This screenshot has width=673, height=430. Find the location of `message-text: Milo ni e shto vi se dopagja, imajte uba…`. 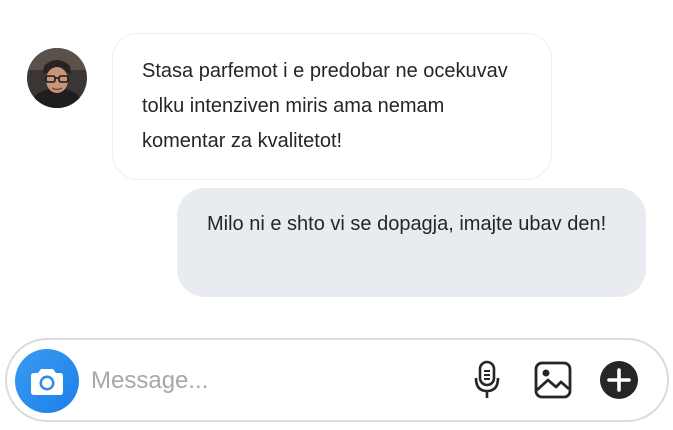

message-text: Milo ni e shto vi se dopagja, imajte uba… is located at coordinates (407, 224).